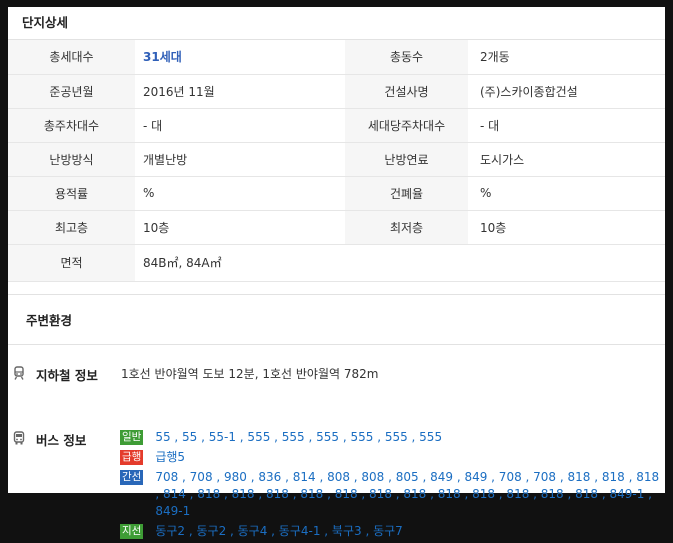  What do you see at coordinates (132, 457) in the screenshot?
I see `bus-type-badge: 급행` at bounding box center [132, 457].